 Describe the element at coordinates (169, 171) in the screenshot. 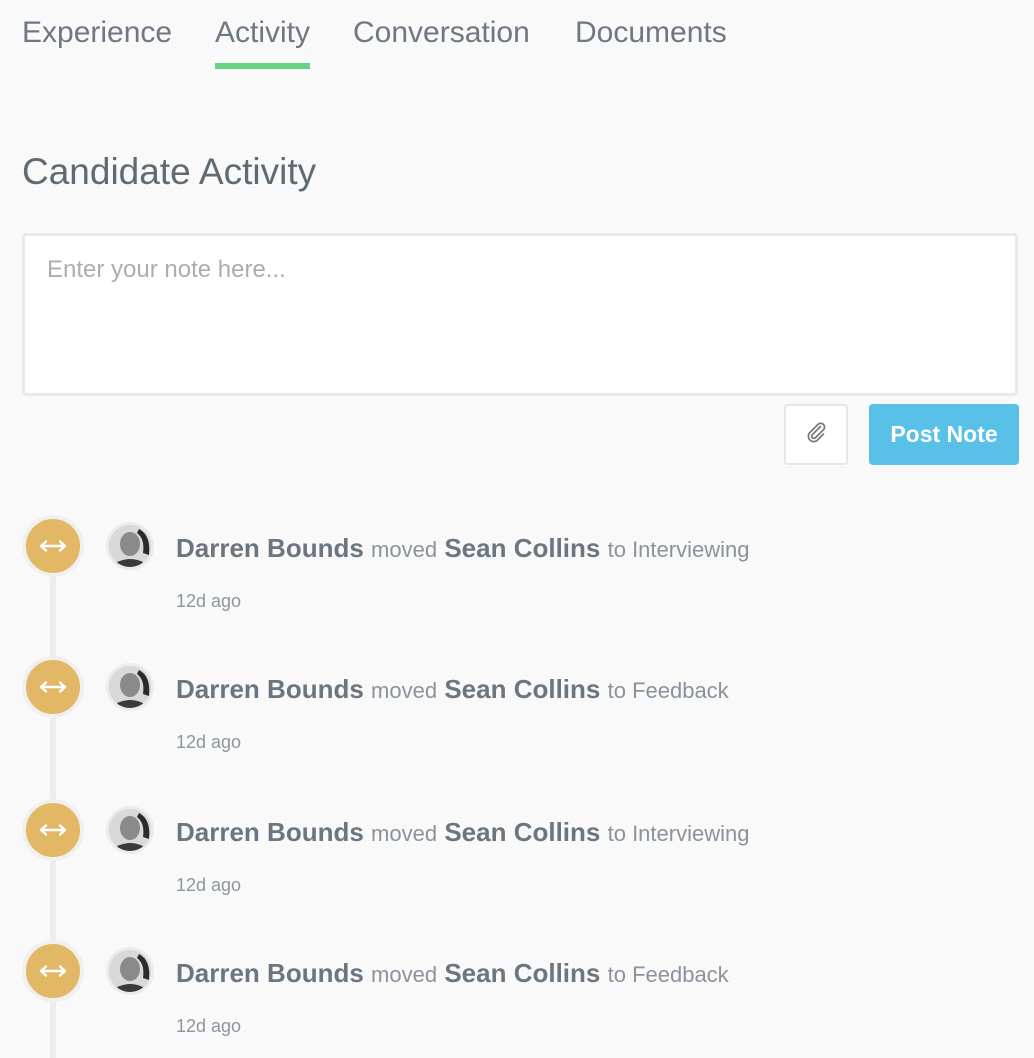

I see `page-title: Candidate Activity` at that location.